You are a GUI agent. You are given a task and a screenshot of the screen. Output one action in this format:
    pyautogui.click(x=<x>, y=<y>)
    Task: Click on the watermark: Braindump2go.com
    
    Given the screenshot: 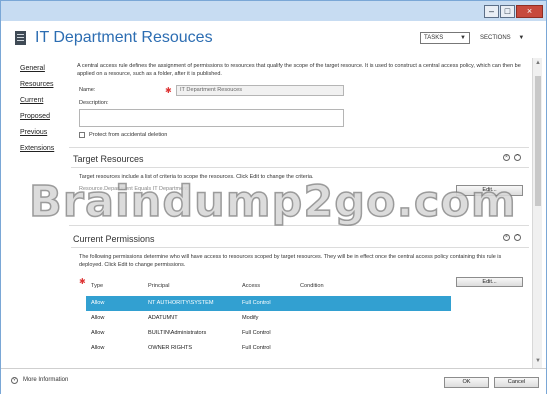 What is the action you would take?
    pyautogui.click(x=272, y=202)
    